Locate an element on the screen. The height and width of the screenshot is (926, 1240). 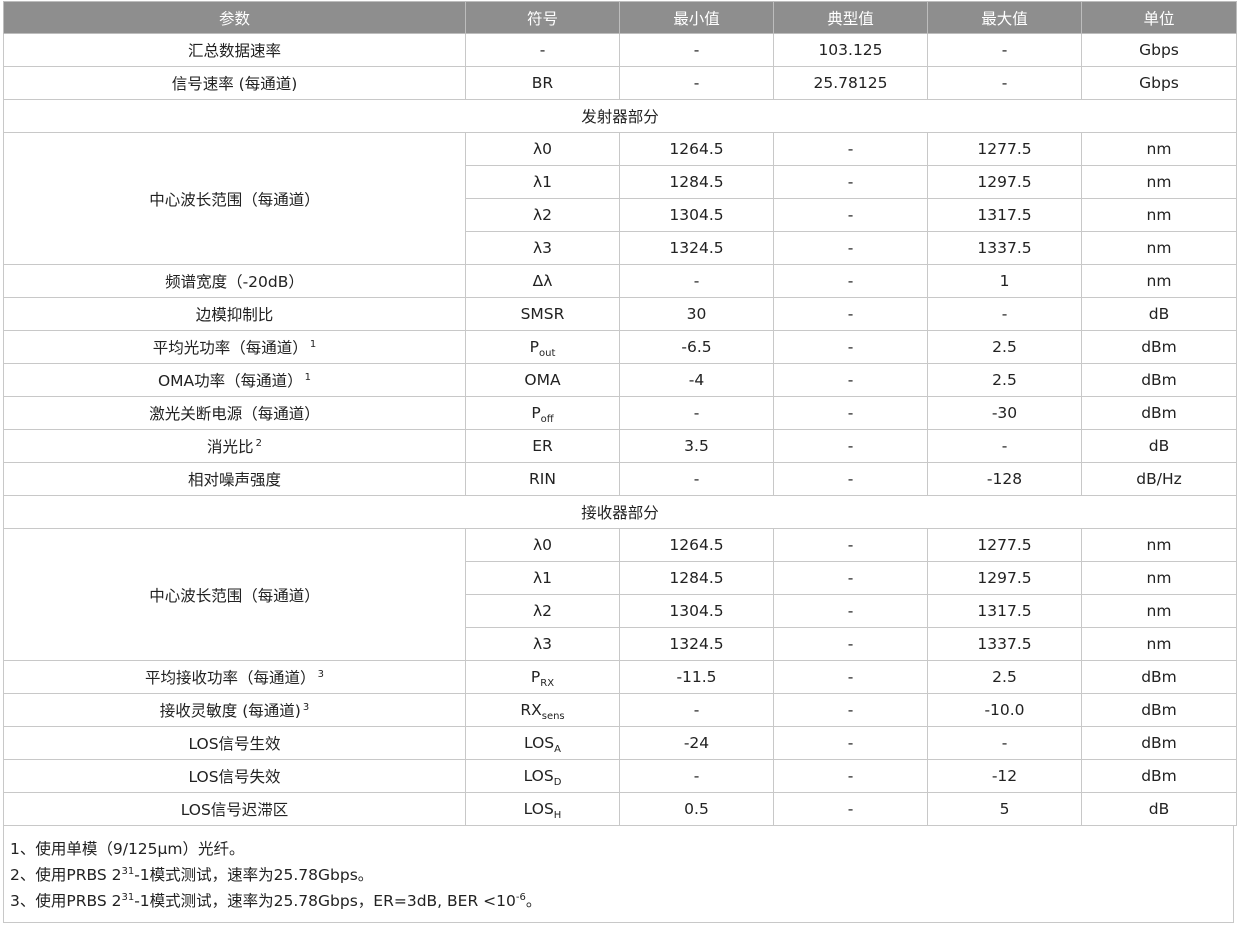
table-row: 汇总数据速率 - -103.125- Gbps is located at coordinates (620, 50).